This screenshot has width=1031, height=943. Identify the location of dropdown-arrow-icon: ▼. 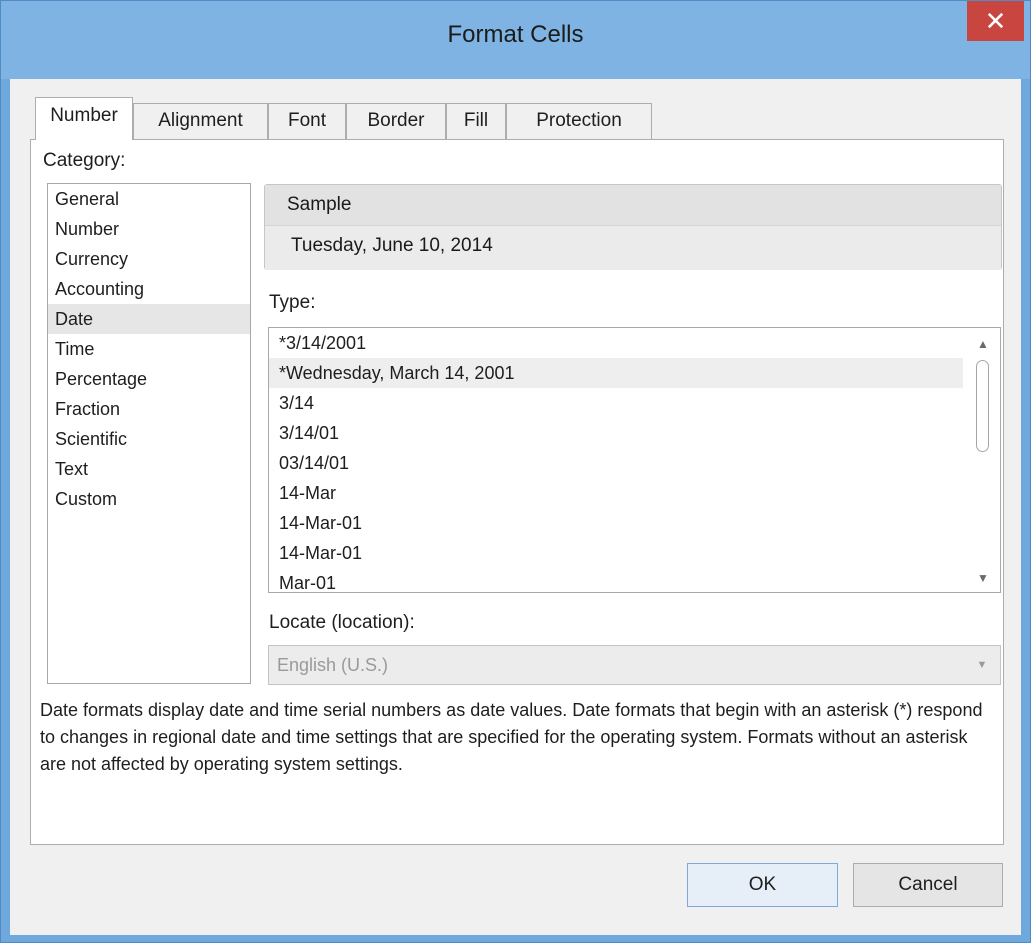
(982, 665).